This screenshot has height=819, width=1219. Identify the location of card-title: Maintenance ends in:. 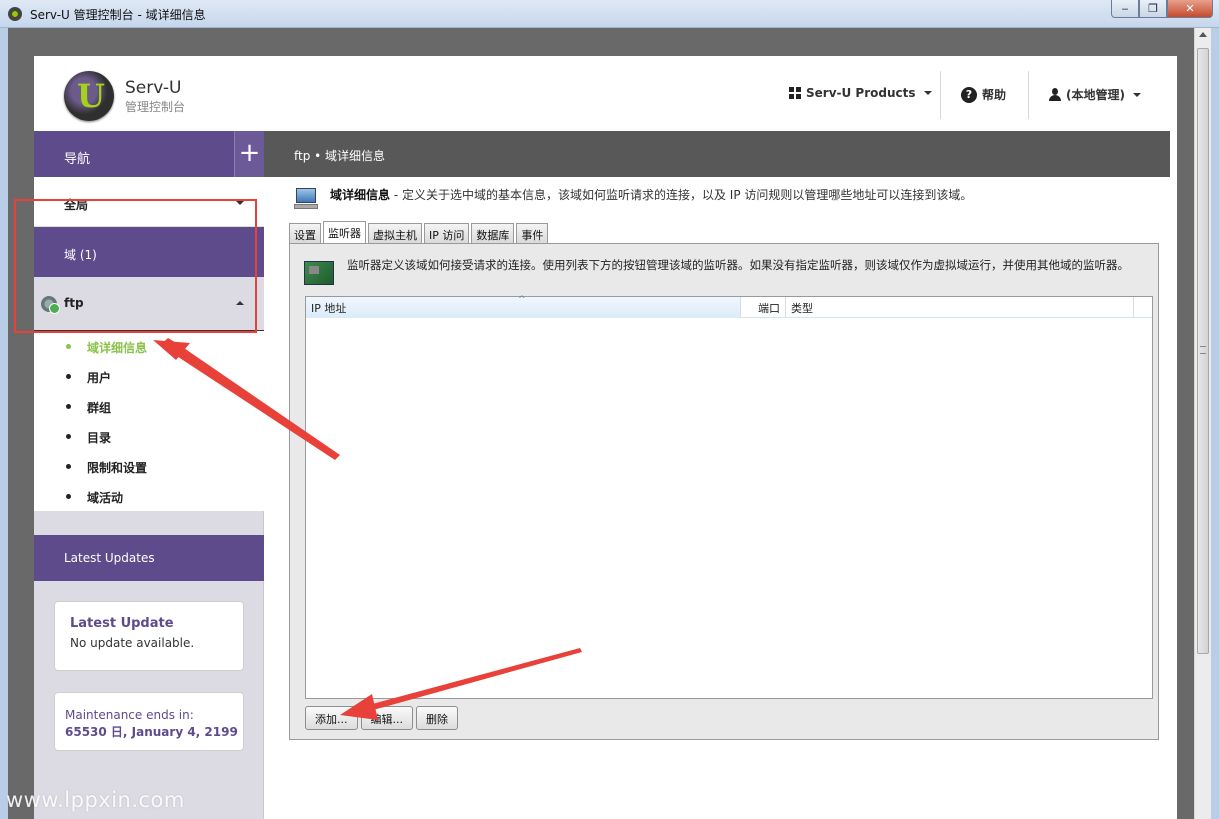
(129, 715).